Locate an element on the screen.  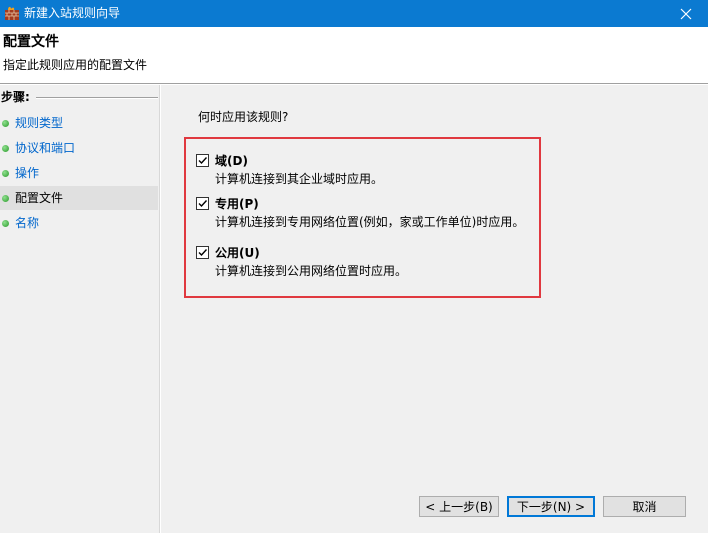
domain-checkbox is located at coordinates (202, 160).